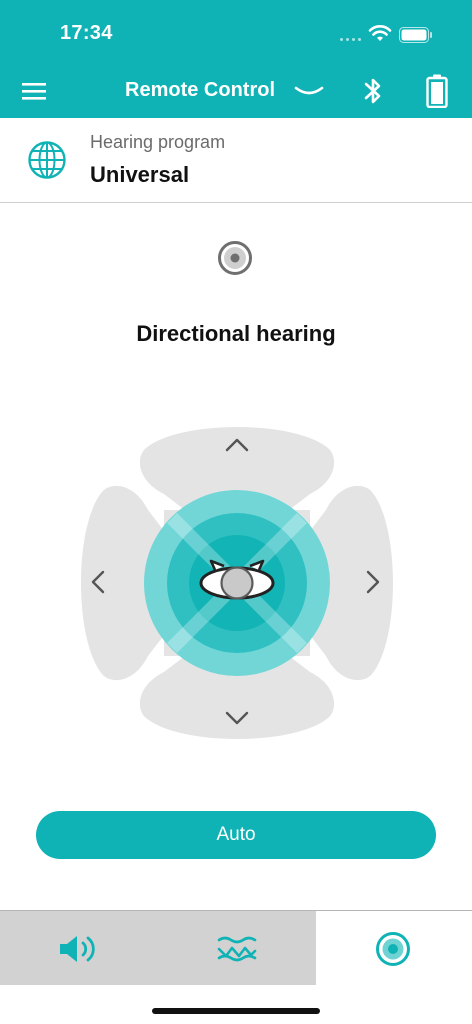 The width and height of the screenshot is (472, 1024). Describe the element at coordinates (236, 1011) in the screenshot. I see `home-indicator` at that location.